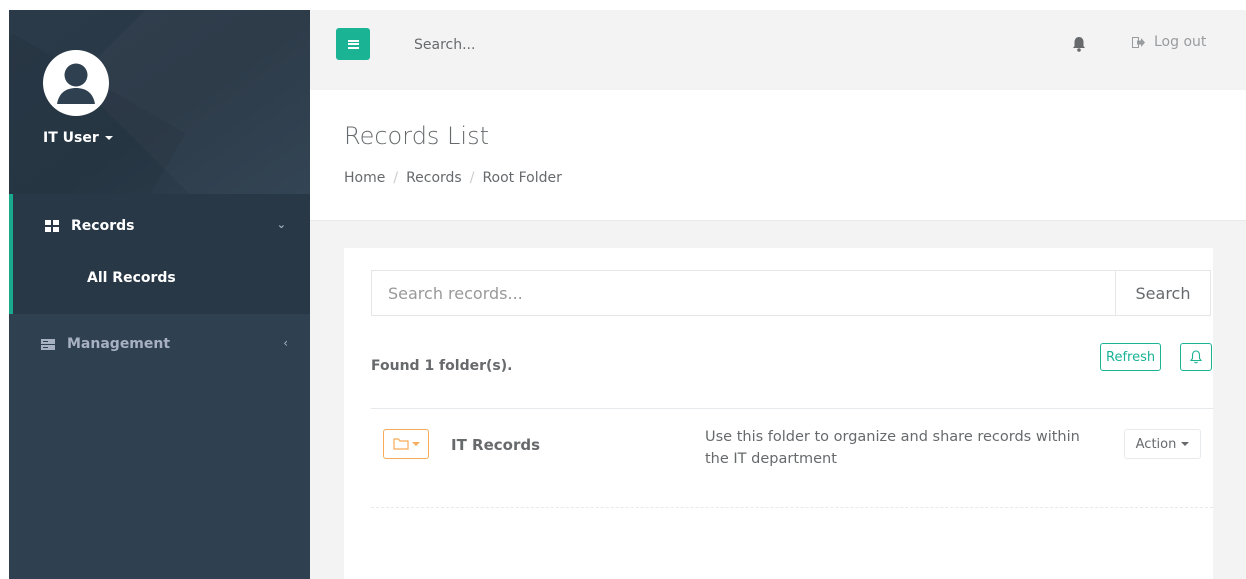  Describe the element at coordinates (76, 83) in the screenshot. I see `user-avatar-icon` at that location.